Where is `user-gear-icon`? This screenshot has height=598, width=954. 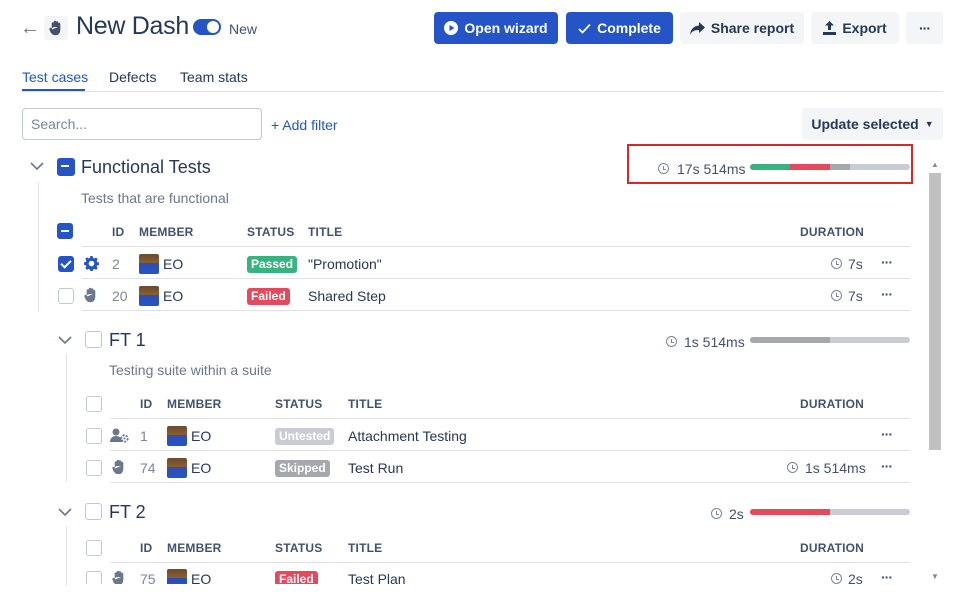 user-gear-icon is located at coordinates (119, 438).